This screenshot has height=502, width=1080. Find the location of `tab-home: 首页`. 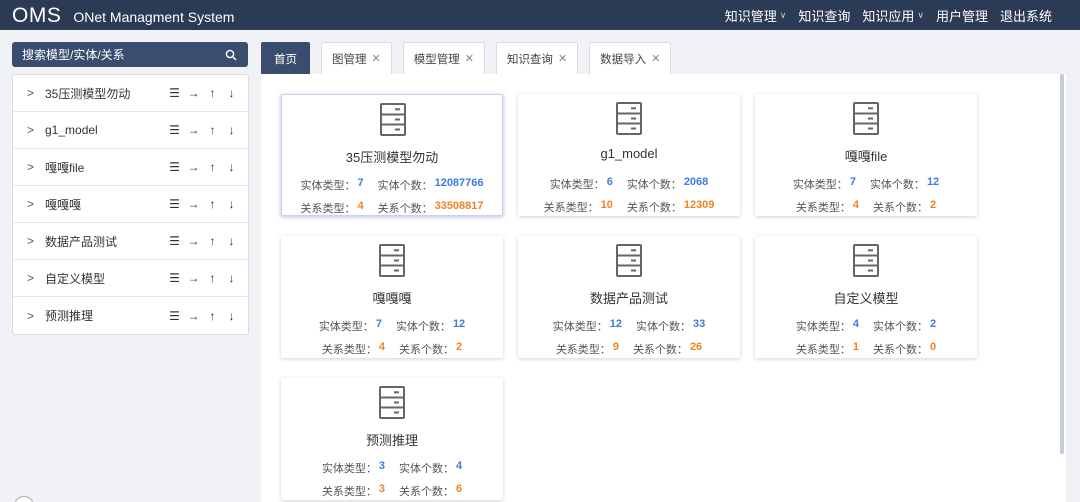

tab-home: 首页 is located at coordinates (285, 58).